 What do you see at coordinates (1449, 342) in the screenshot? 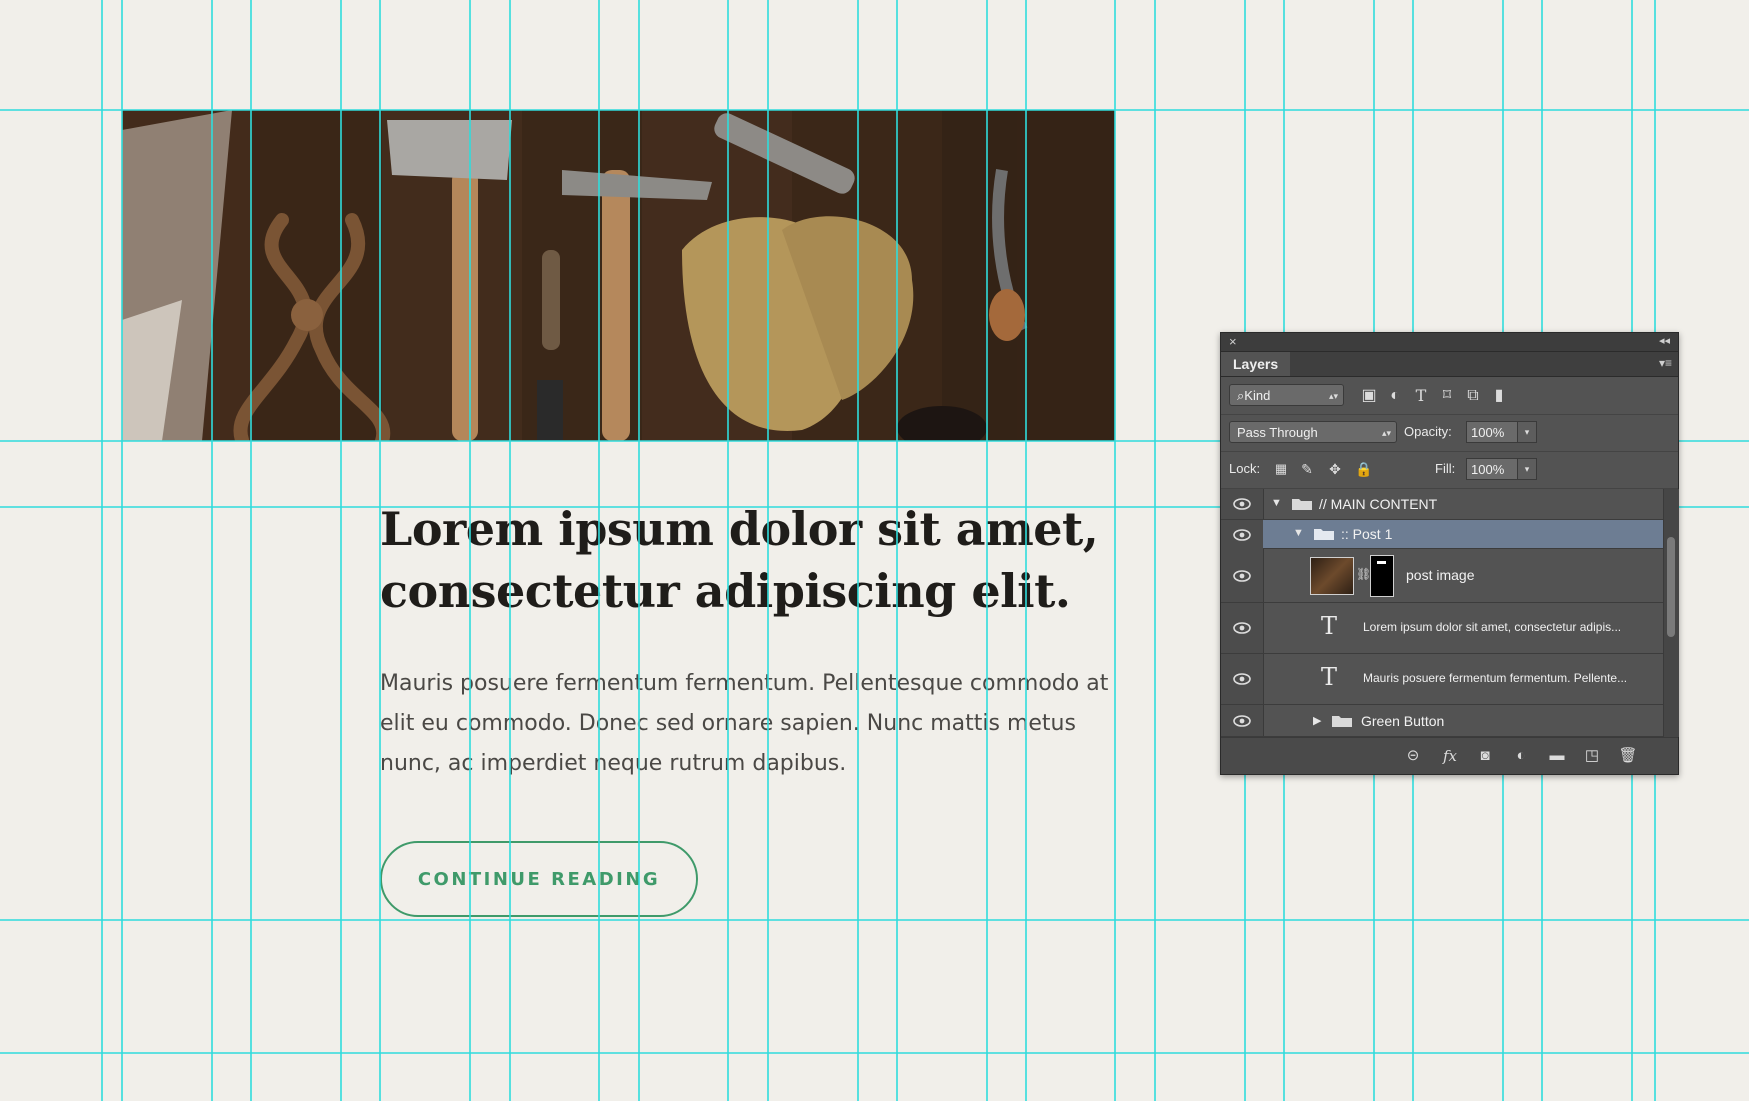
I see `panel-titlebar: × ◂◂` at bounding box center [1449, 342].